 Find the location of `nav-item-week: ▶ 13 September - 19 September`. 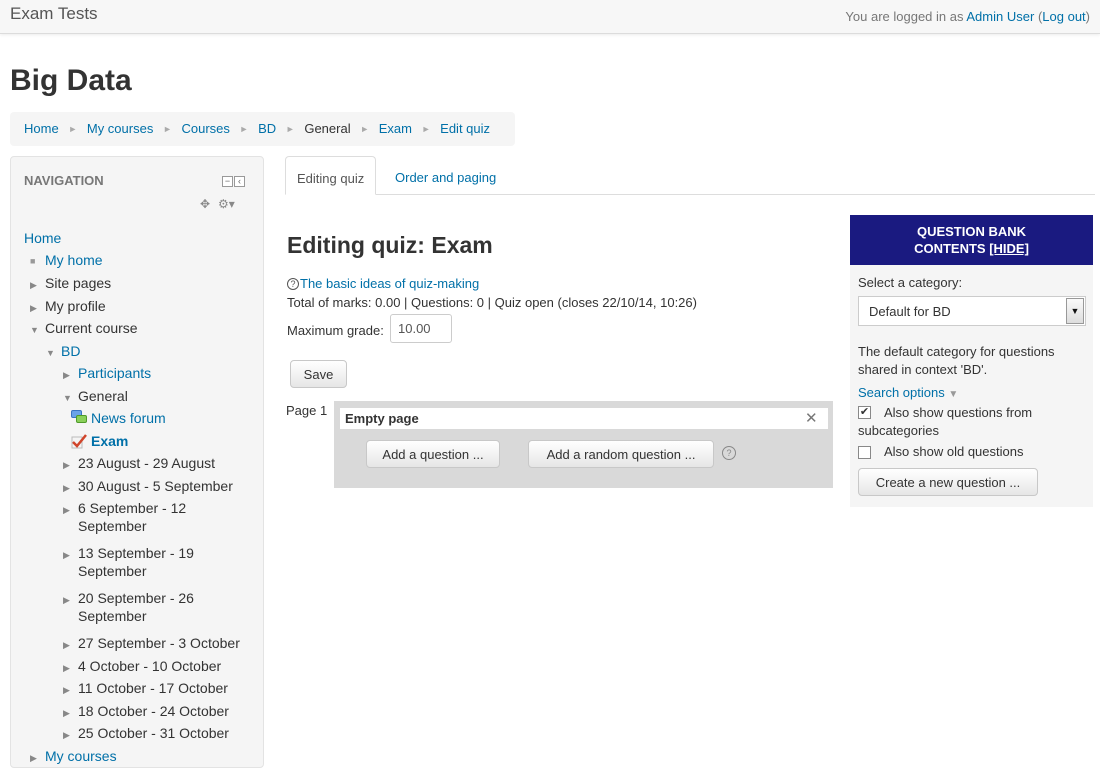

nav-item-week: ▶ 13 September - 19 September is located at coordinates (153, 562).